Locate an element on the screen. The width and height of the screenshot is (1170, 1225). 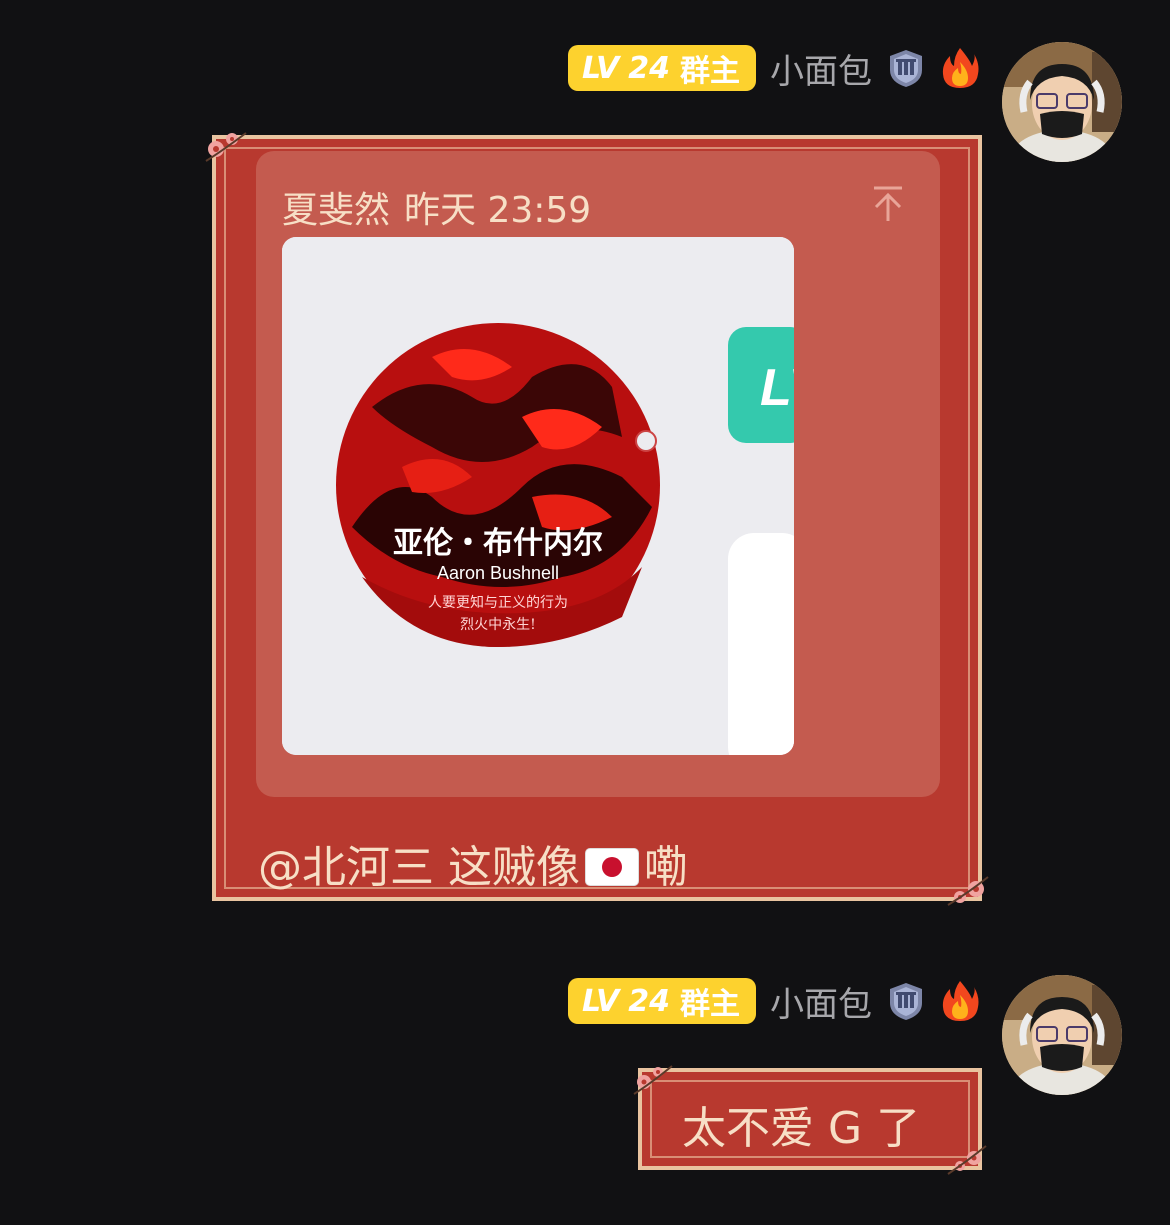
message-text: @北河三 这贼像 嘞 is located at coordinates (473, 863).